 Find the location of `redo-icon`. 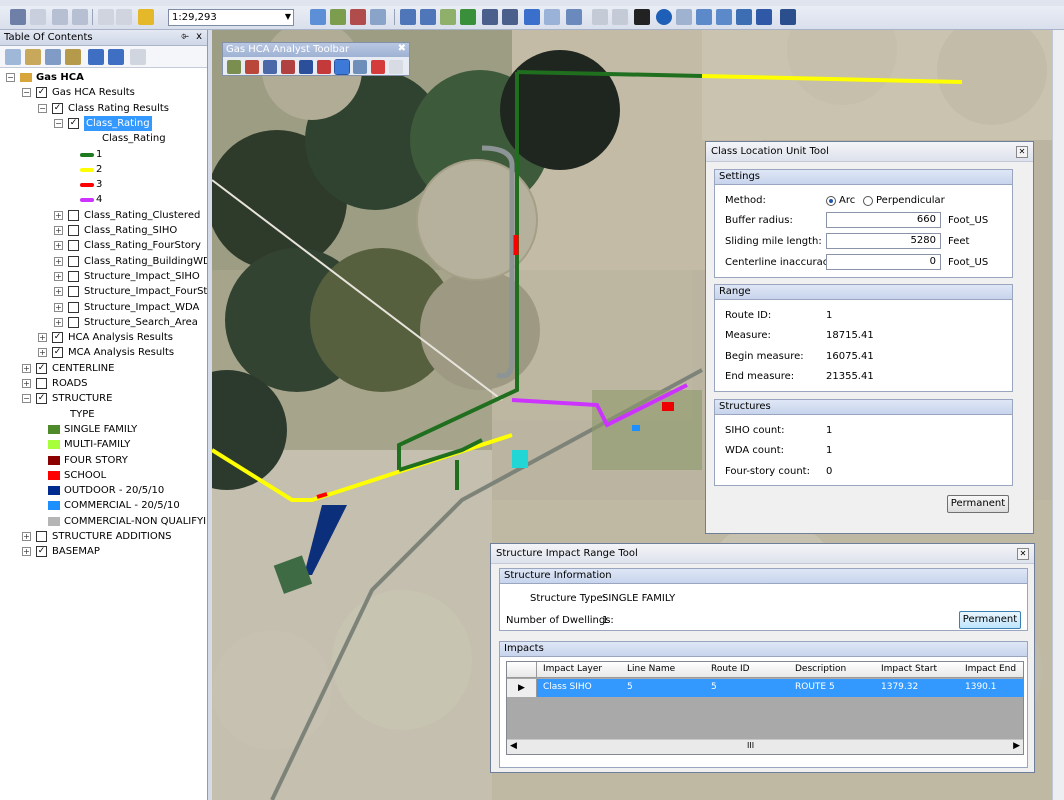

redo-icon is located at coordinates (124, 17).